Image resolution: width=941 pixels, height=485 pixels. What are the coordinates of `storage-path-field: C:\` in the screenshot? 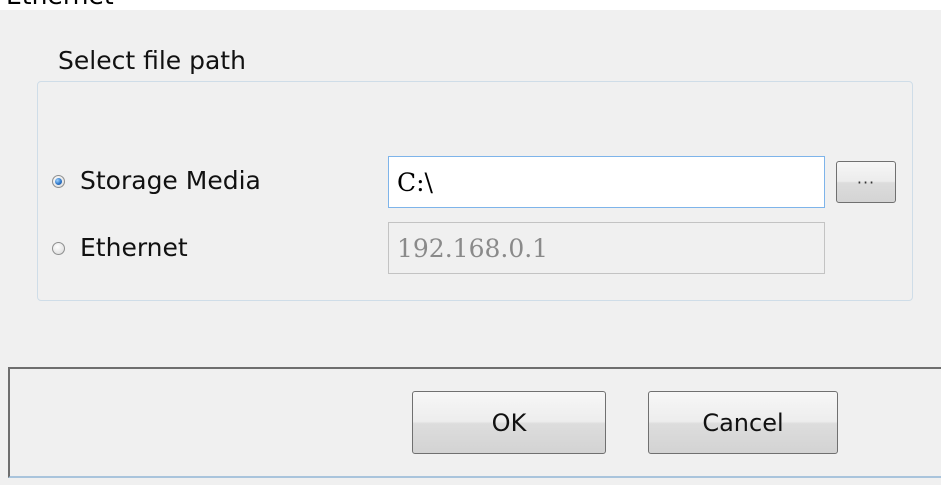 It's located at (606, 182).